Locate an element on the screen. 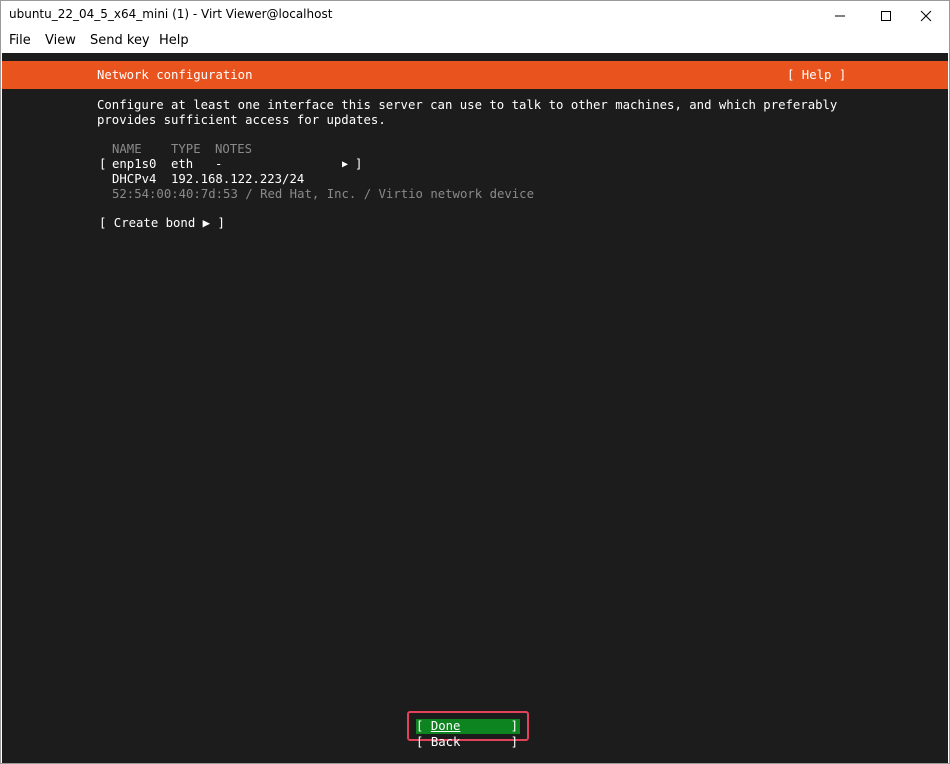  done-button-open: [ is located at coordinates (423, 726).